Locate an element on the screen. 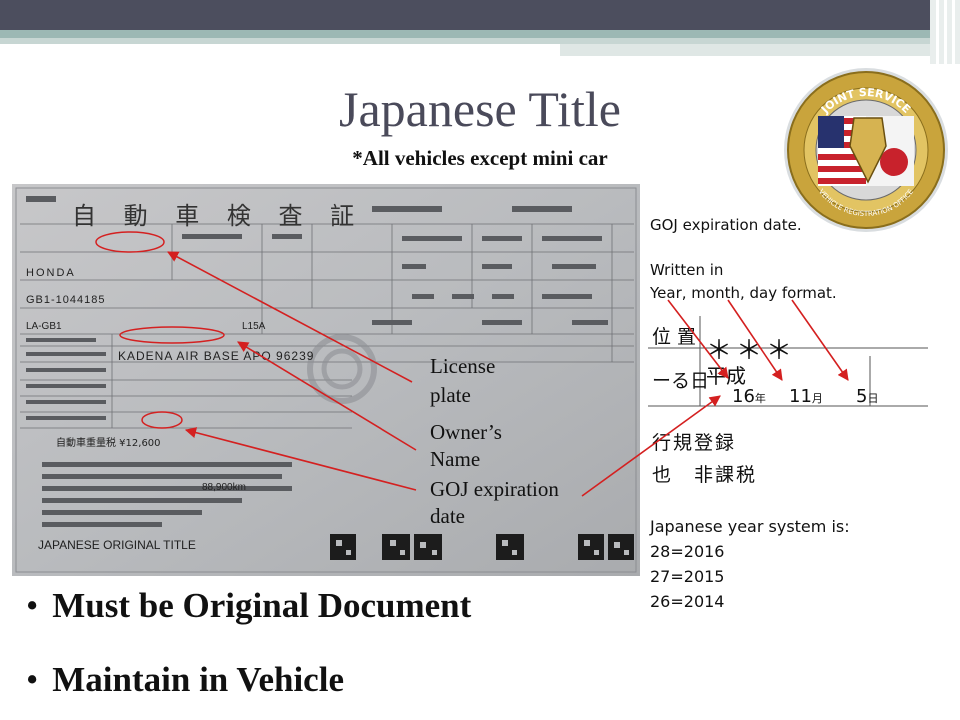 The height and width of the screenshot is (720, 960). top-bar is located at coordinates (480, 15).